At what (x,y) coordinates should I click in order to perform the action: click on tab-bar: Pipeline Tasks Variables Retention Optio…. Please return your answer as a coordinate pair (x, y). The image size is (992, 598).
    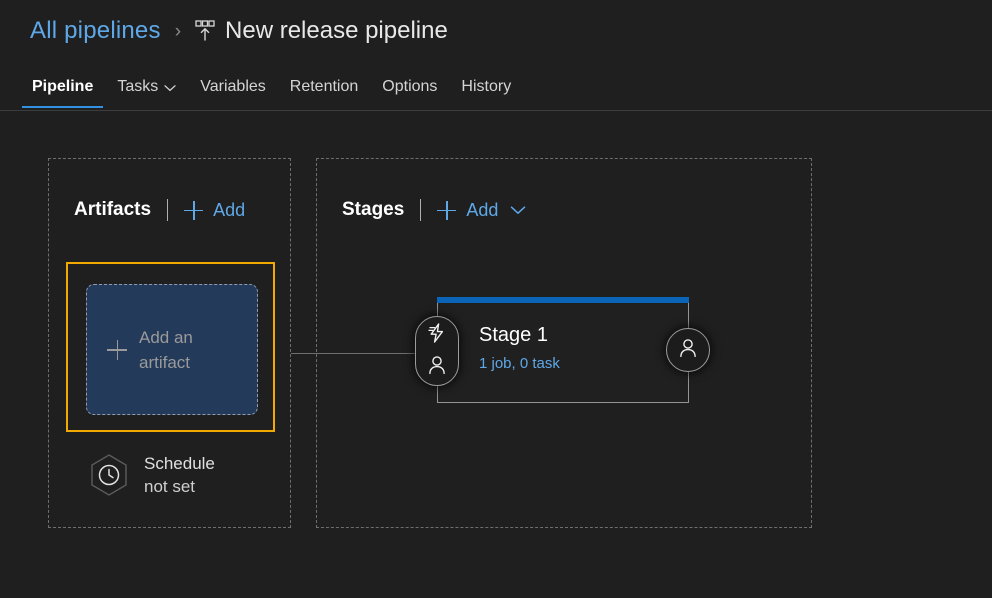
    Looking at the image, I should click on (496, 88).